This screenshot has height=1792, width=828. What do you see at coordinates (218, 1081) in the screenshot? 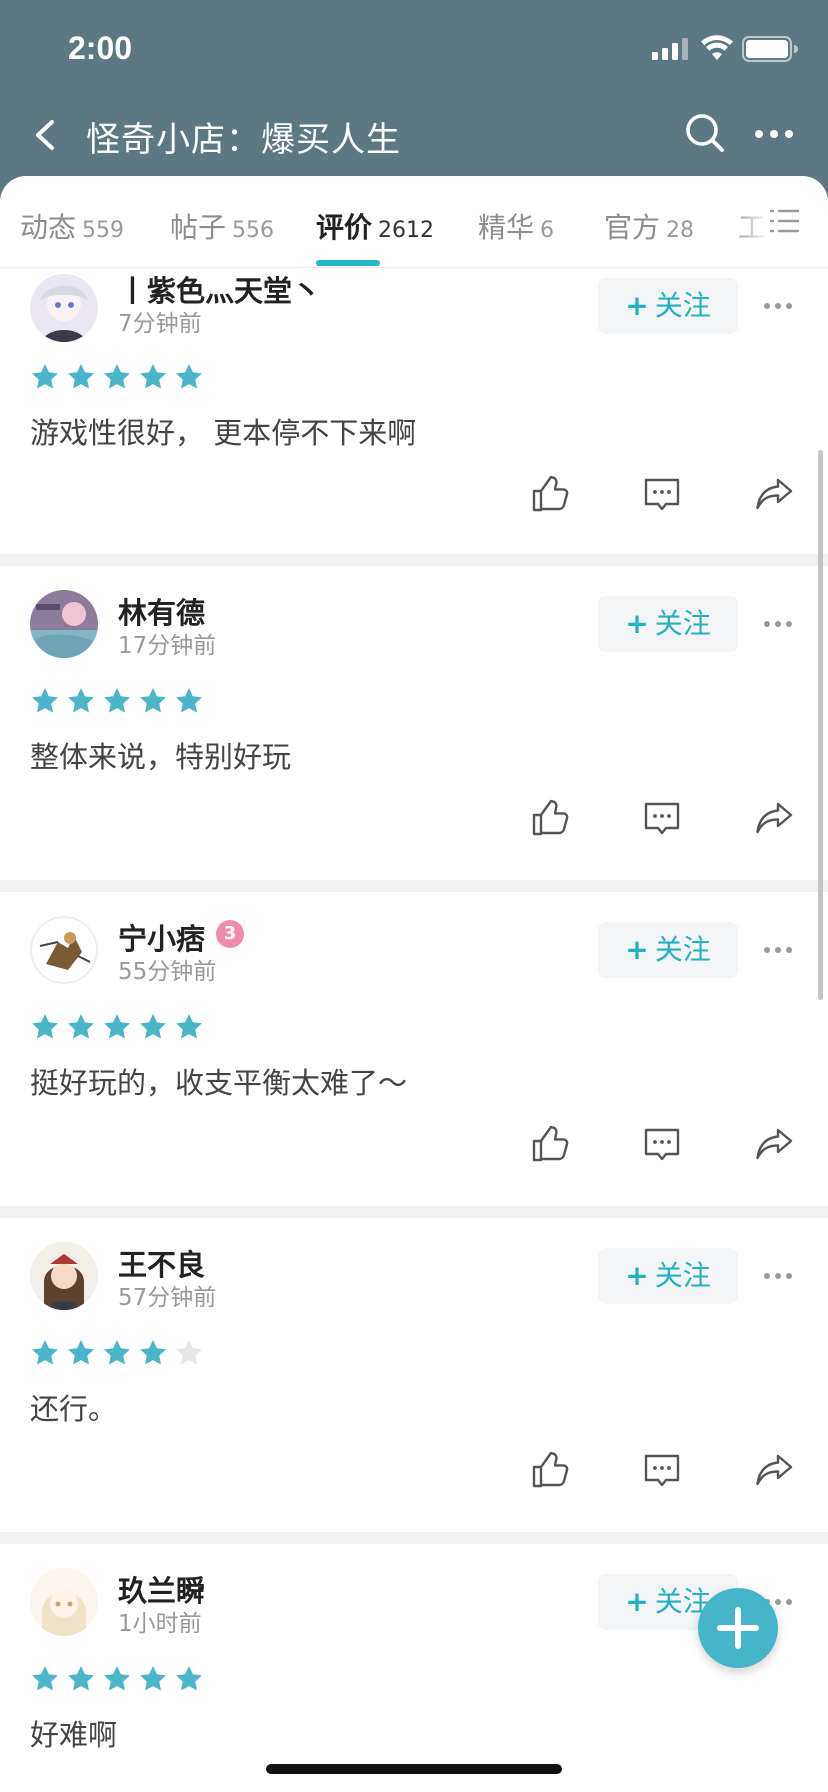
I see `review-text: 挺好玩的，收支平衡太难了～` at bounding box center [218, 1081].